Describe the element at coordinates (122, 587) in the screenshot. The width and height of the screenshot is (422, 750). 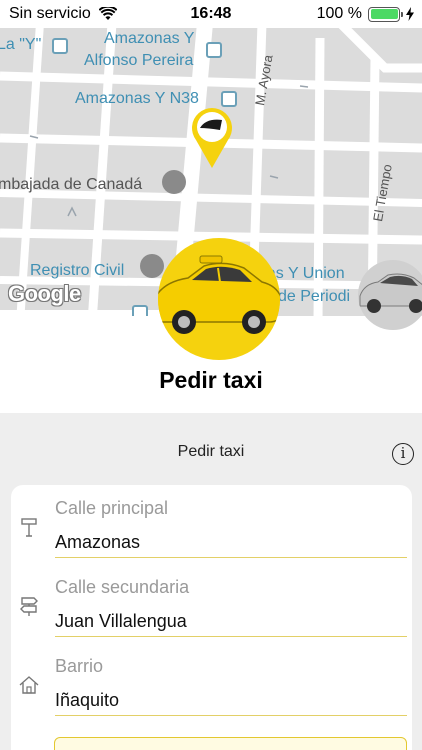
I see `secondary-street-label: Calle secundaria` at that location.